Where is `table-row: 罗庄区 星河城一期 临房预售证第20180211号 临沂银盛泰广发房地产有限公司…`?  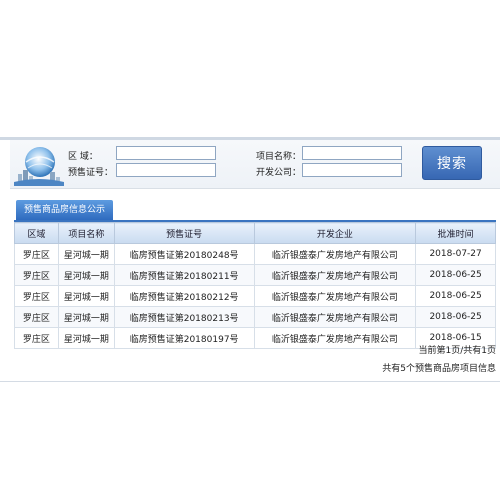 table-row: 罗庄区 星河城一期 临房预售证第20180211号 临沂银盛泰广发房地产有限公司… is located at coordinates (255, 275).